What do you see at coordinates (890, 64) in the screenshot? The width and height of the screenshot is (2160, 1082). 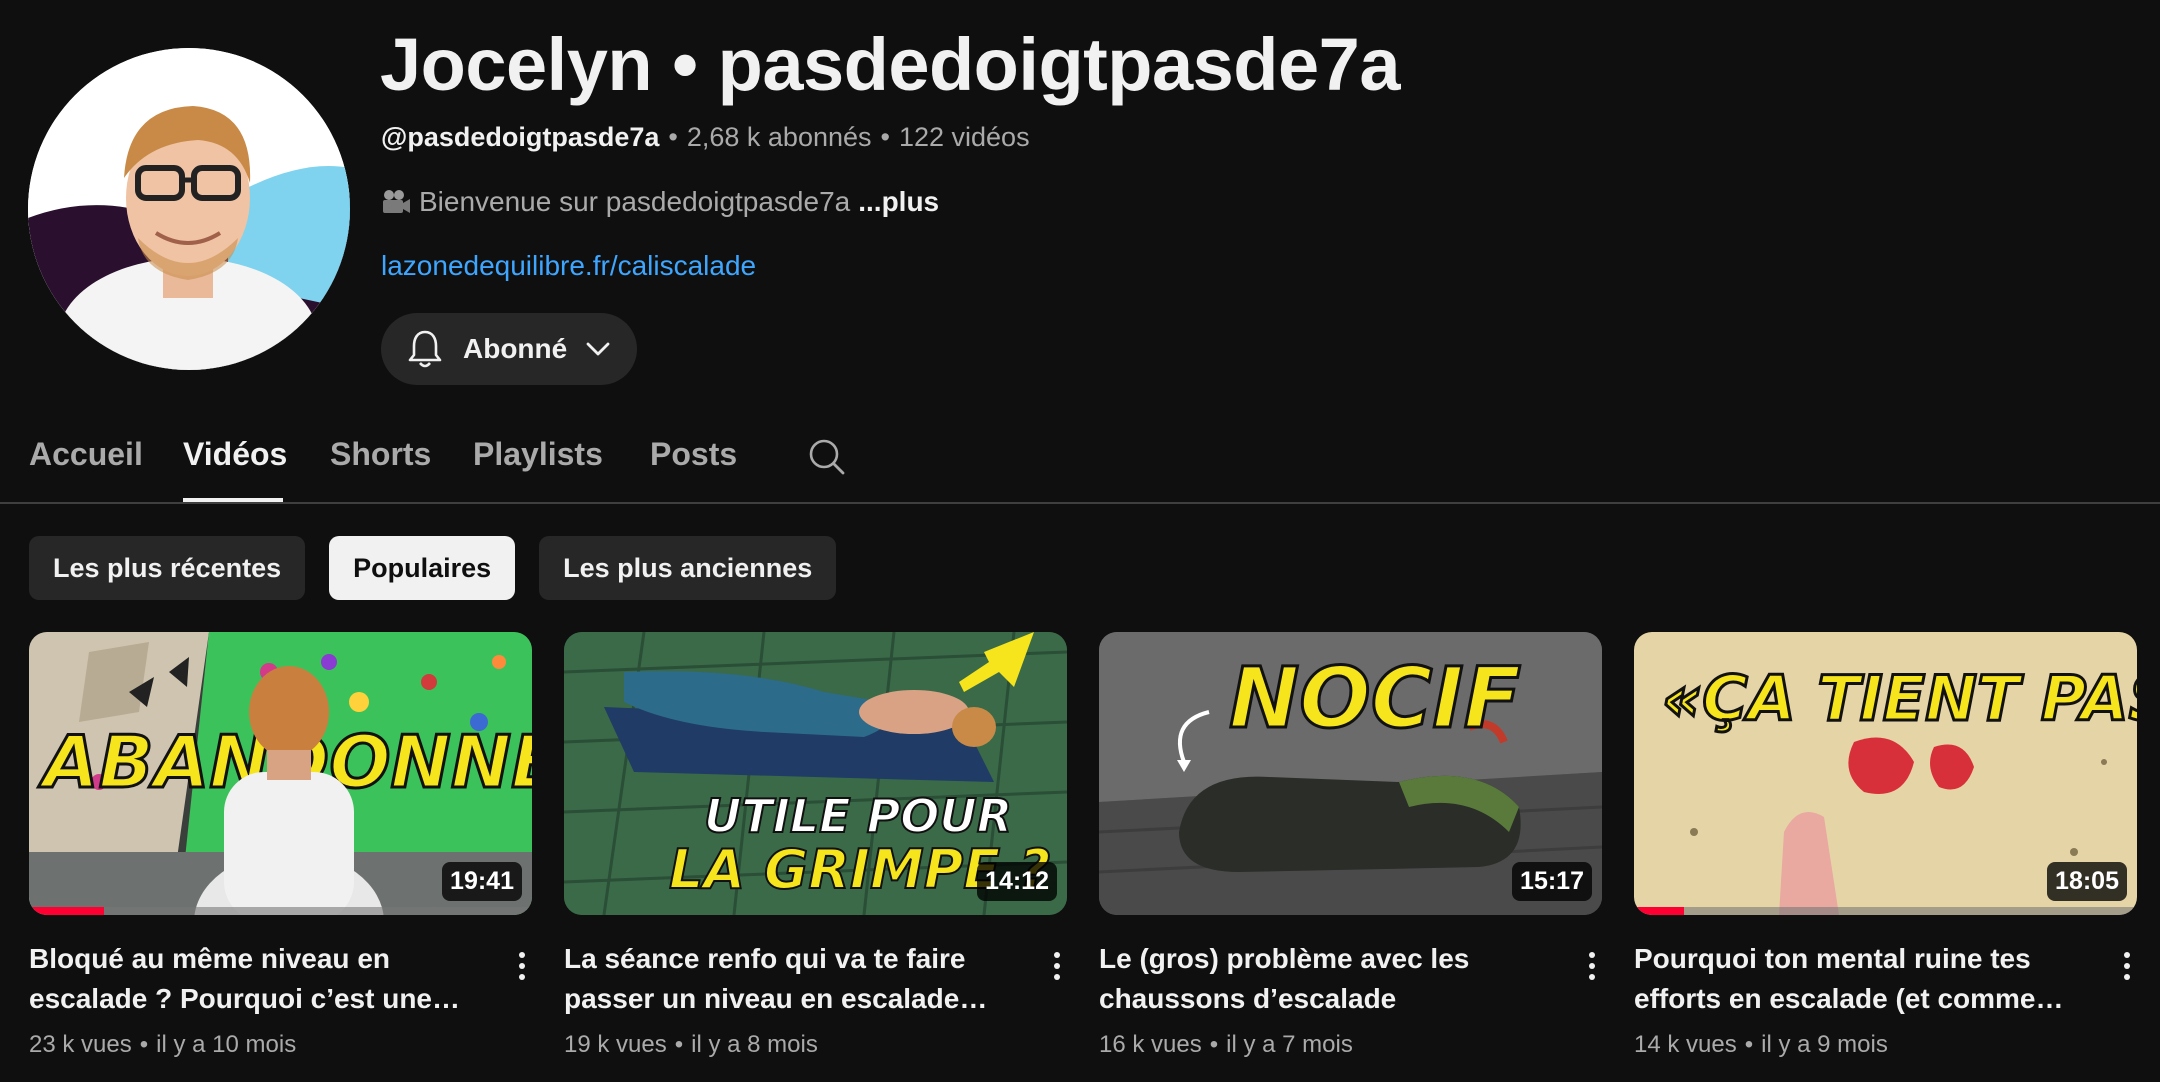 I see `channel-title: Jocelyn • pasdedoigtpasde7a` at bounding box center [890, 64].